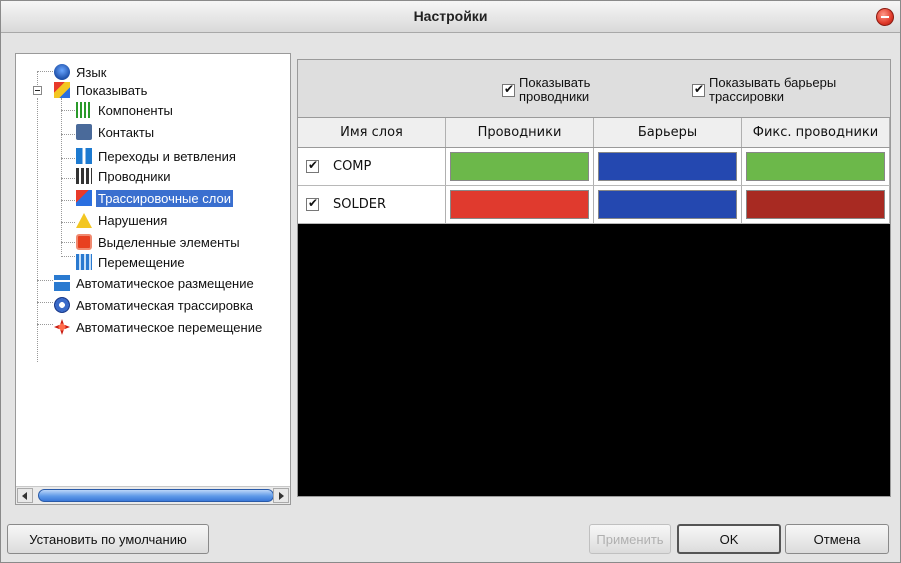  I want to click on show-wires-label-line2: проводники, so click(554, 96).